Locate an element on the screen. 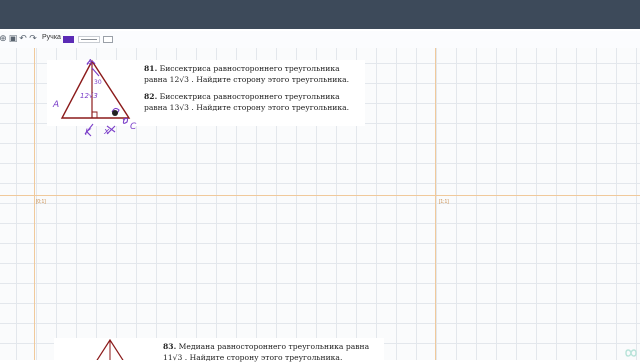 The width and height of the screenshot is (640, 363). page-label: [1;1] is located at coordinates (444, 202).